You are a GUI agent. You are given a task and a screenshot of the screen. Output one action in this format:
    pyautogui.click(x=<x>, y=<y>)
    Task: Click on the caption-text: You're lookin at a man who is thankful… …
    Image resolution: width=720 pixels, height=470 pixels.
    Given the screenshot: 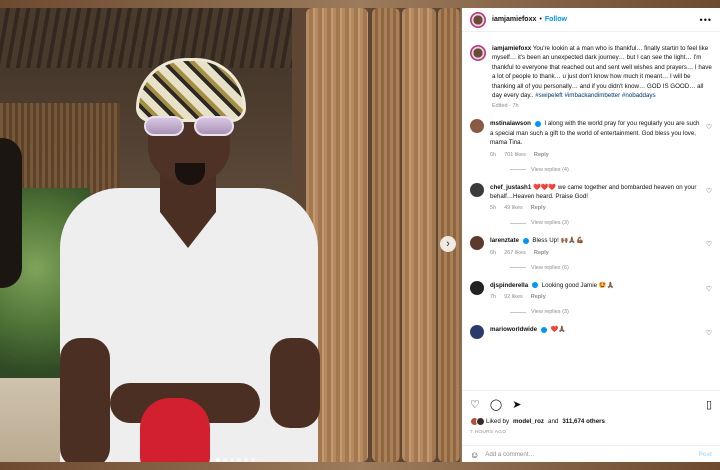 What is the action you would take?
    pyautogui.click(x=602, y=72)
    